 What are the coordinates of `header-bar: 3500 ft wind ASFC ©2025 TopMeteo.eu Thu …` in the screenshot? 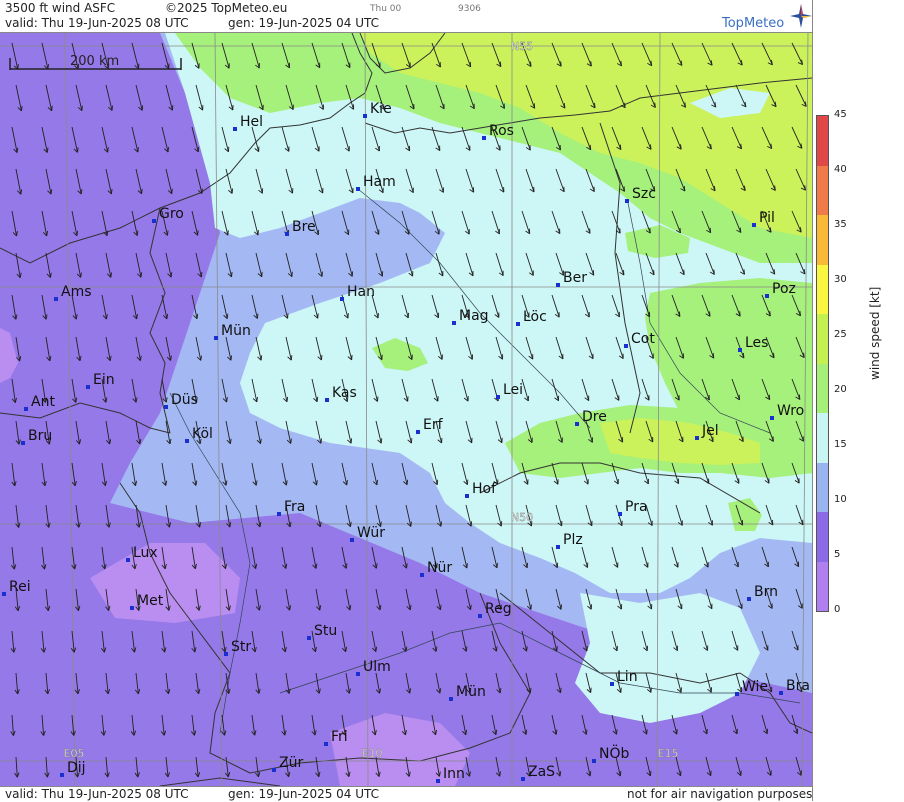 It's located at (406, 16).